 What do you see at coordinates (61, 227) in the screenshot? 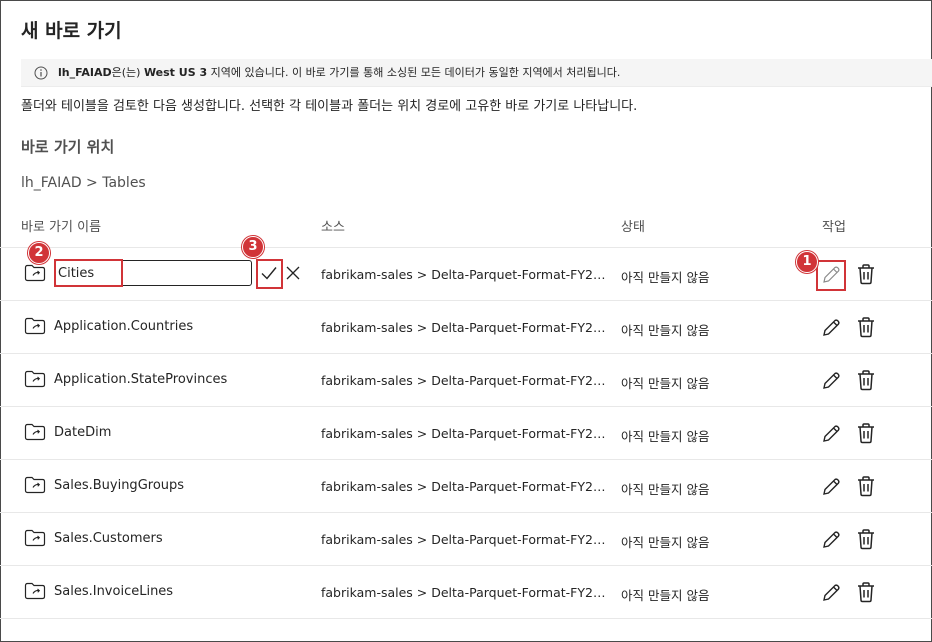
I see `column-header-name: 바로 가기 이름` at bounding box center [61, 227].